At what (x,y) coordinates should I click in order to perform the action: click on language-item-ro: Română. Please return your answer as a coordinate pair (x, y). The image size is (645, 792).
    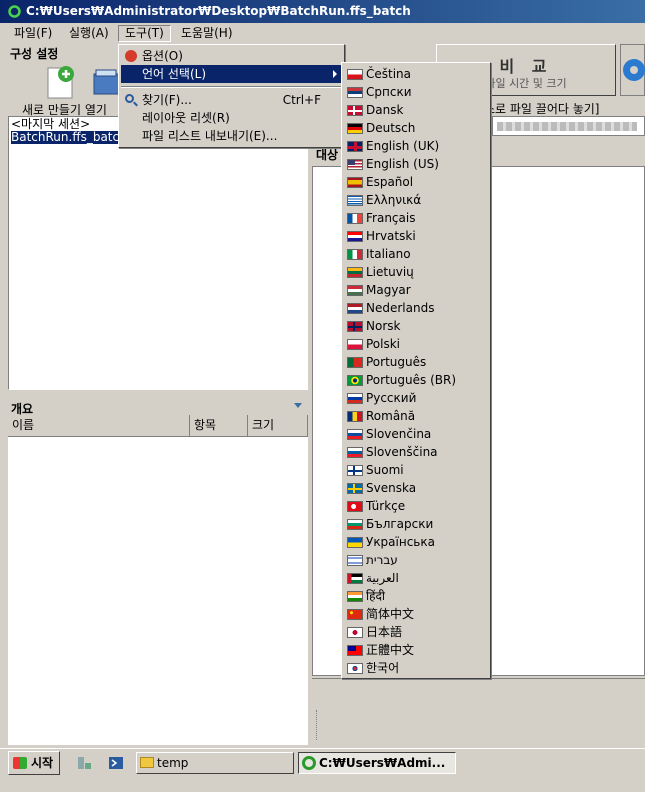
    Looking at the image, I should click on (416, 416).